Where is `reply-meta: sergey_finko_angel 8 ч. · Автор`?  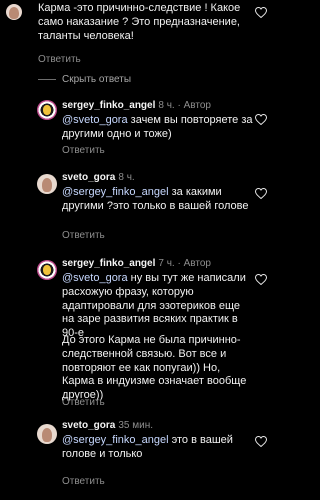 reply-meta: sergey_finko_angel 8 ч. · Автор is located at coordinates (136, 105).